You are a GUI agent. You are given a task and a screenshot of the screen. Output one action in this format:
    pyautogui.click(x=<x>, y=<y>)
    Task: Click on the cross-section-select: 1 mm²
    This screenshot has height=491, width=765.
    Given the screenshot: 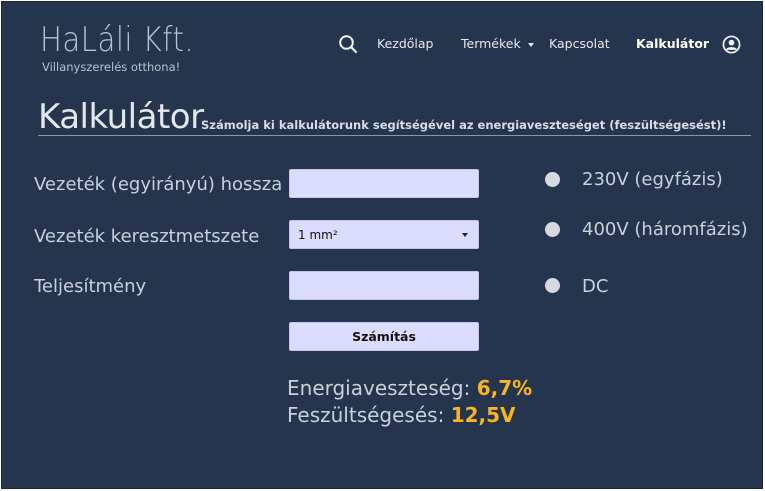 What is the action you would take?
    pyautogui.click(x=384, y=234)
    